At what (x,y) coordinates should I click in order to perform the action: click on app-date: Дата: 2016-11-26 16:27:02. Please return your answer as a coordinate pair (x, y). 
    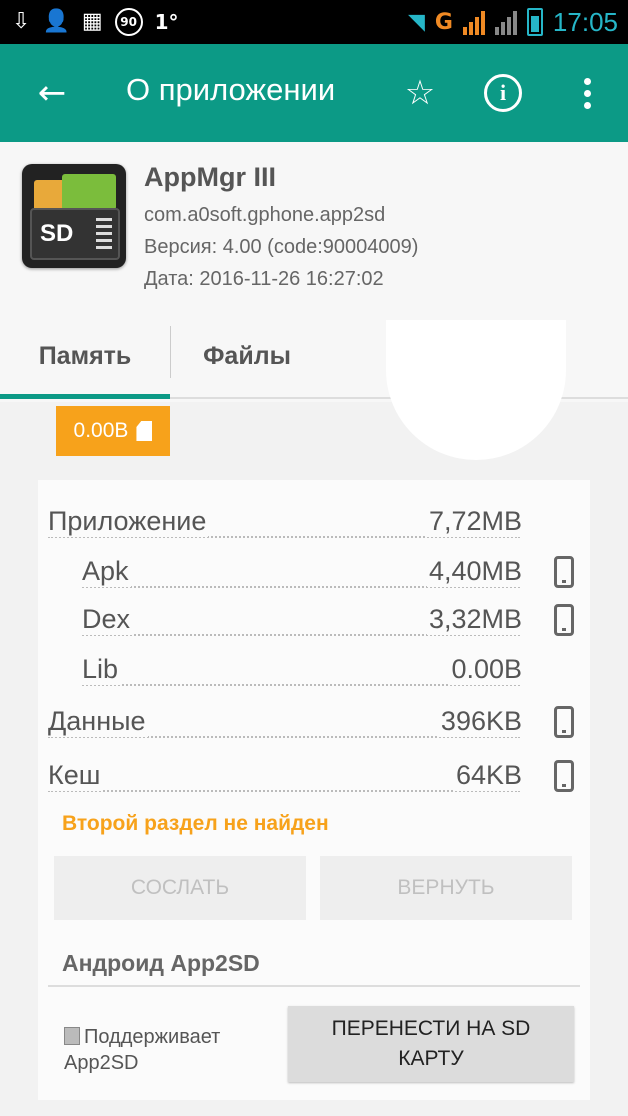
    Looking at the image, I should click on (264, 279).